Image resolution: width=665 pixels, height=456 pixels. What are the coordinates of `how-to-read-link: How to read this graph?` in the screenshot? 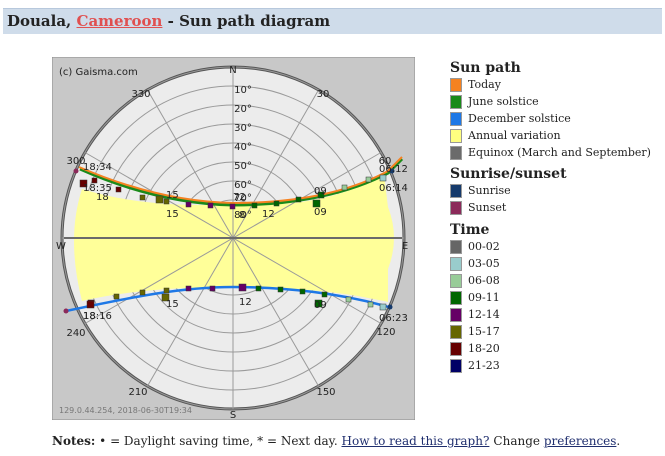 It's located at (416, 441).